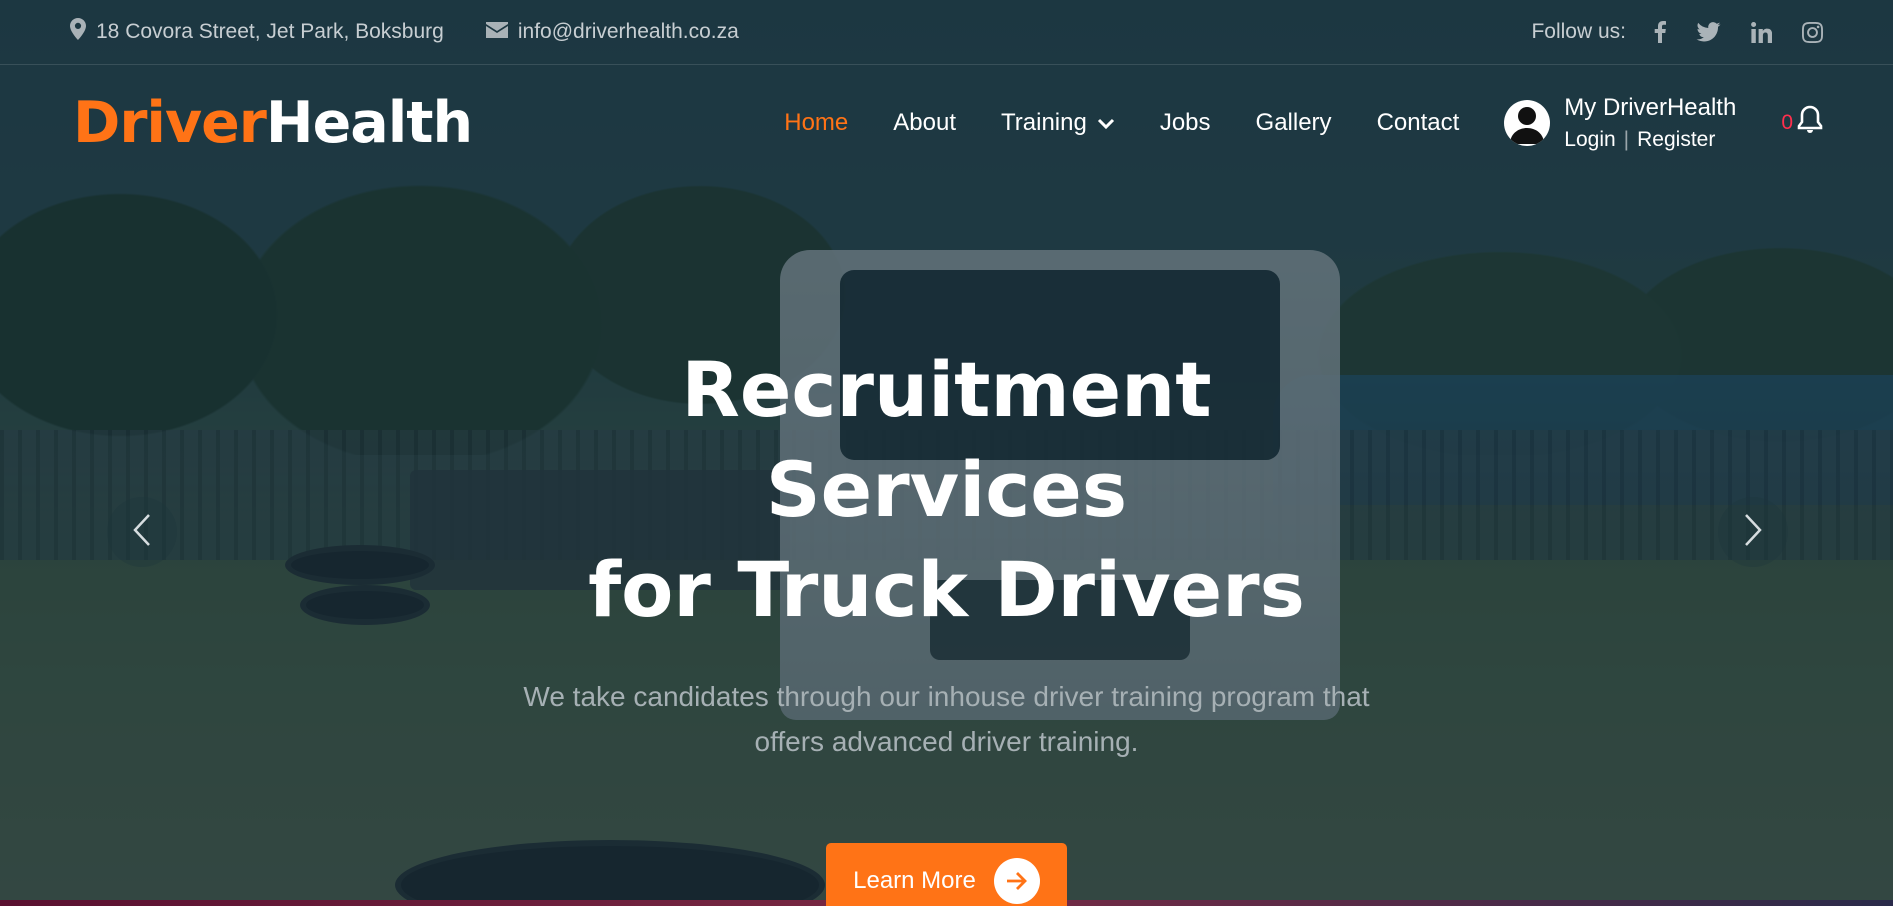 This screenshot has height=906, width=1893. What do you see at coordinates (78, 32) in the screenshot?
I see `map-pin-icon` at bounding box center [78, 32].